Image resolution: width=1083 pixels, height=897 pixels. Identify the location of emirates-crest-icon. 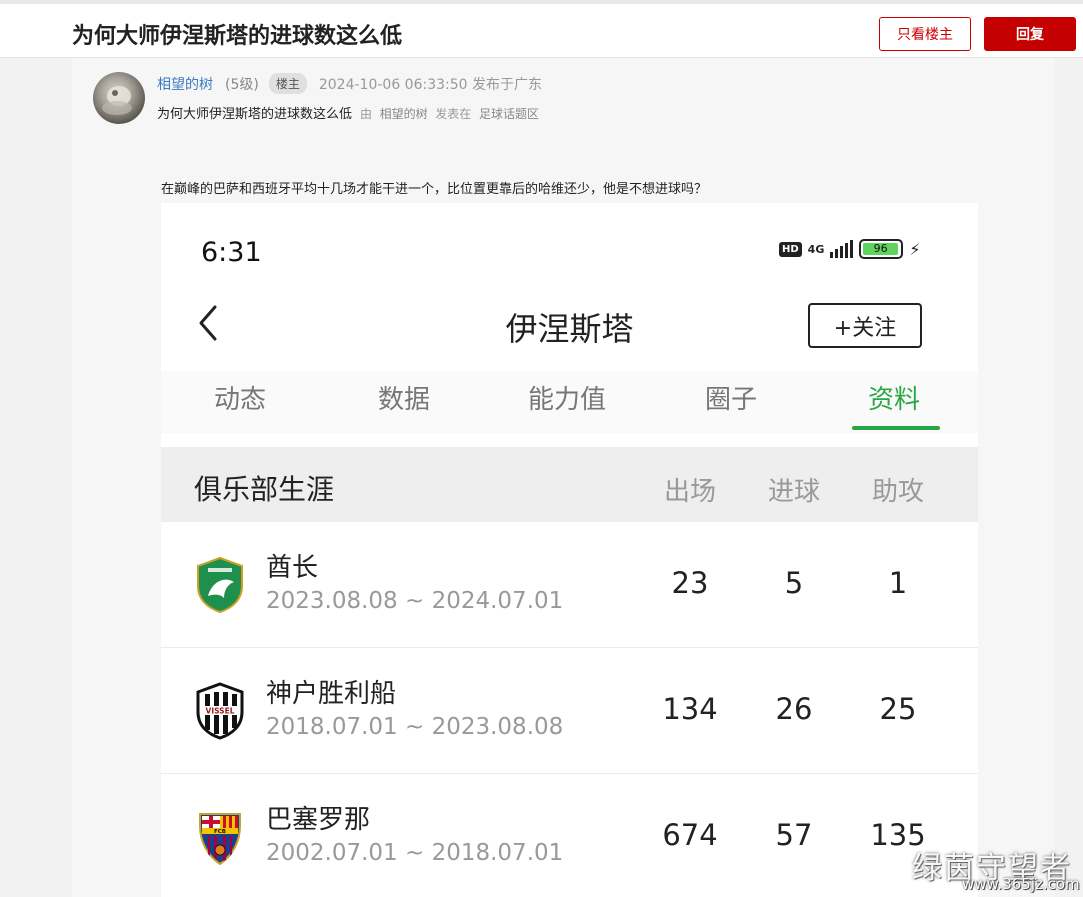
(220, 585).